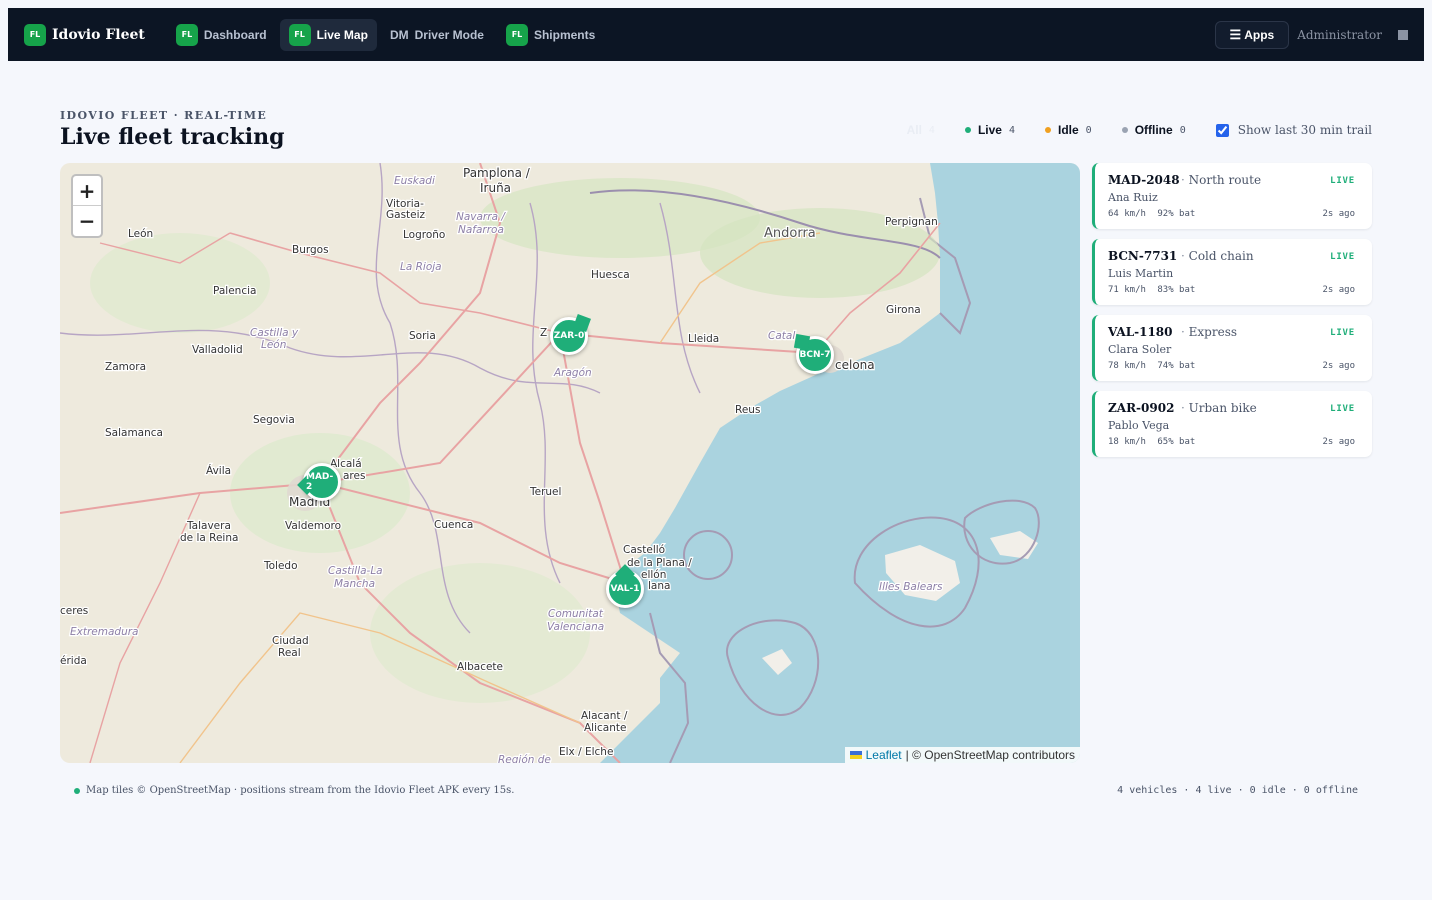 The height and width of the screenshot is (900, 1432). I want to click on vehicle-id: BCN-7731, so click(1143, 256).